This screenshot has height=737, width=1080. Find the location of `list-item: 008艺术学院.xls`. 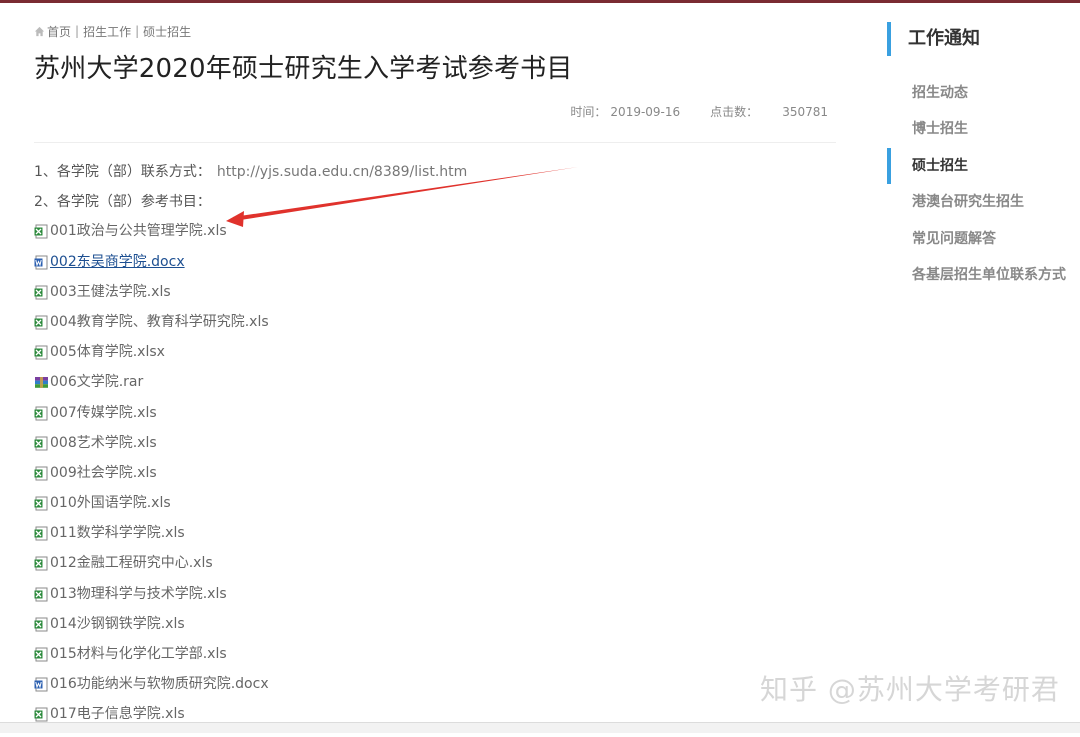

list-item: 008艺术学院.xls is located at coordinates (435, 450).